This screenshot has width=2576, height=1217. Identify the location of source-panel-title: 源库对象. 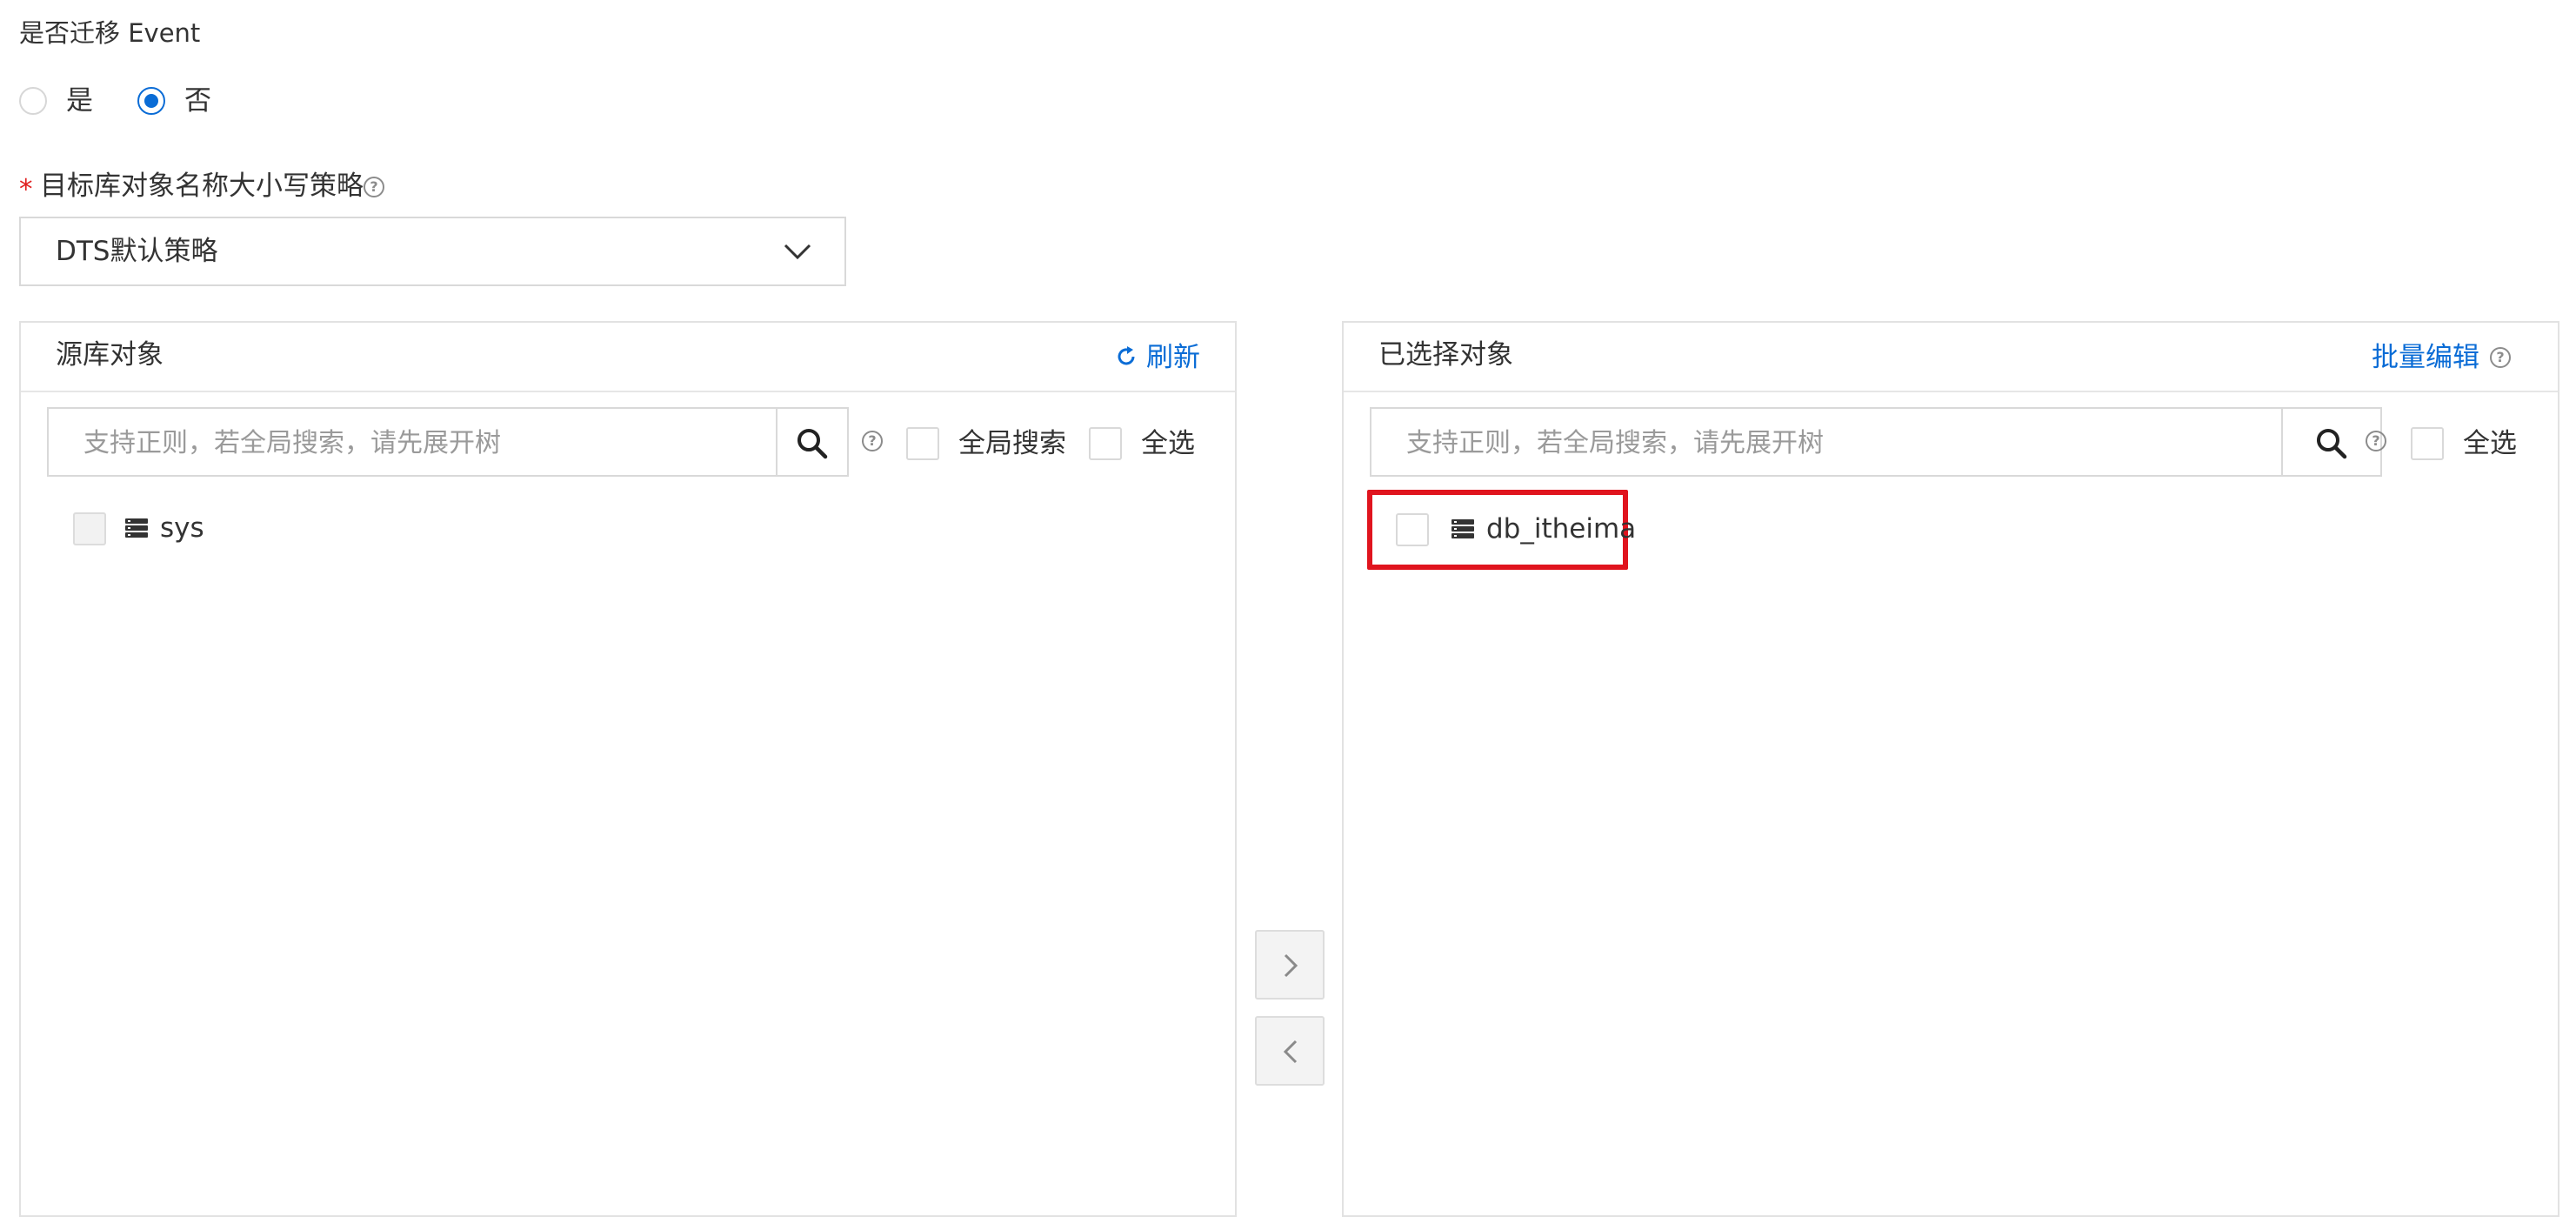
(110, 355).